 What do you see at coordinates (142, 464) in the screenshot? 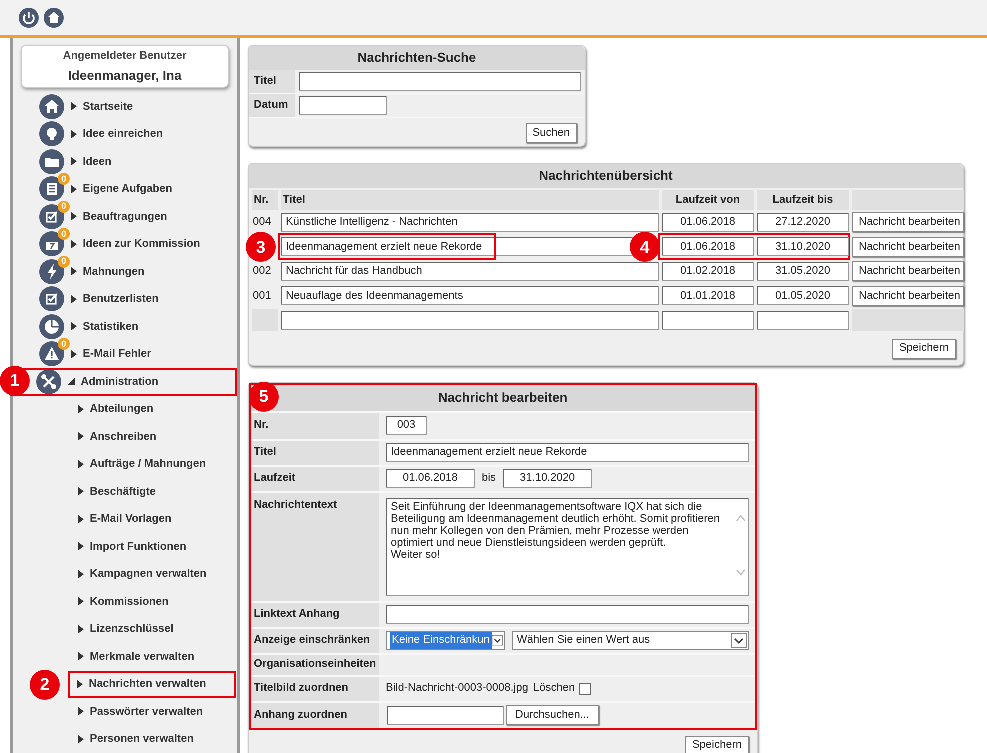
I see `submenu-item: Aufträge / Mahnungen` at bounding box center [142, 464].